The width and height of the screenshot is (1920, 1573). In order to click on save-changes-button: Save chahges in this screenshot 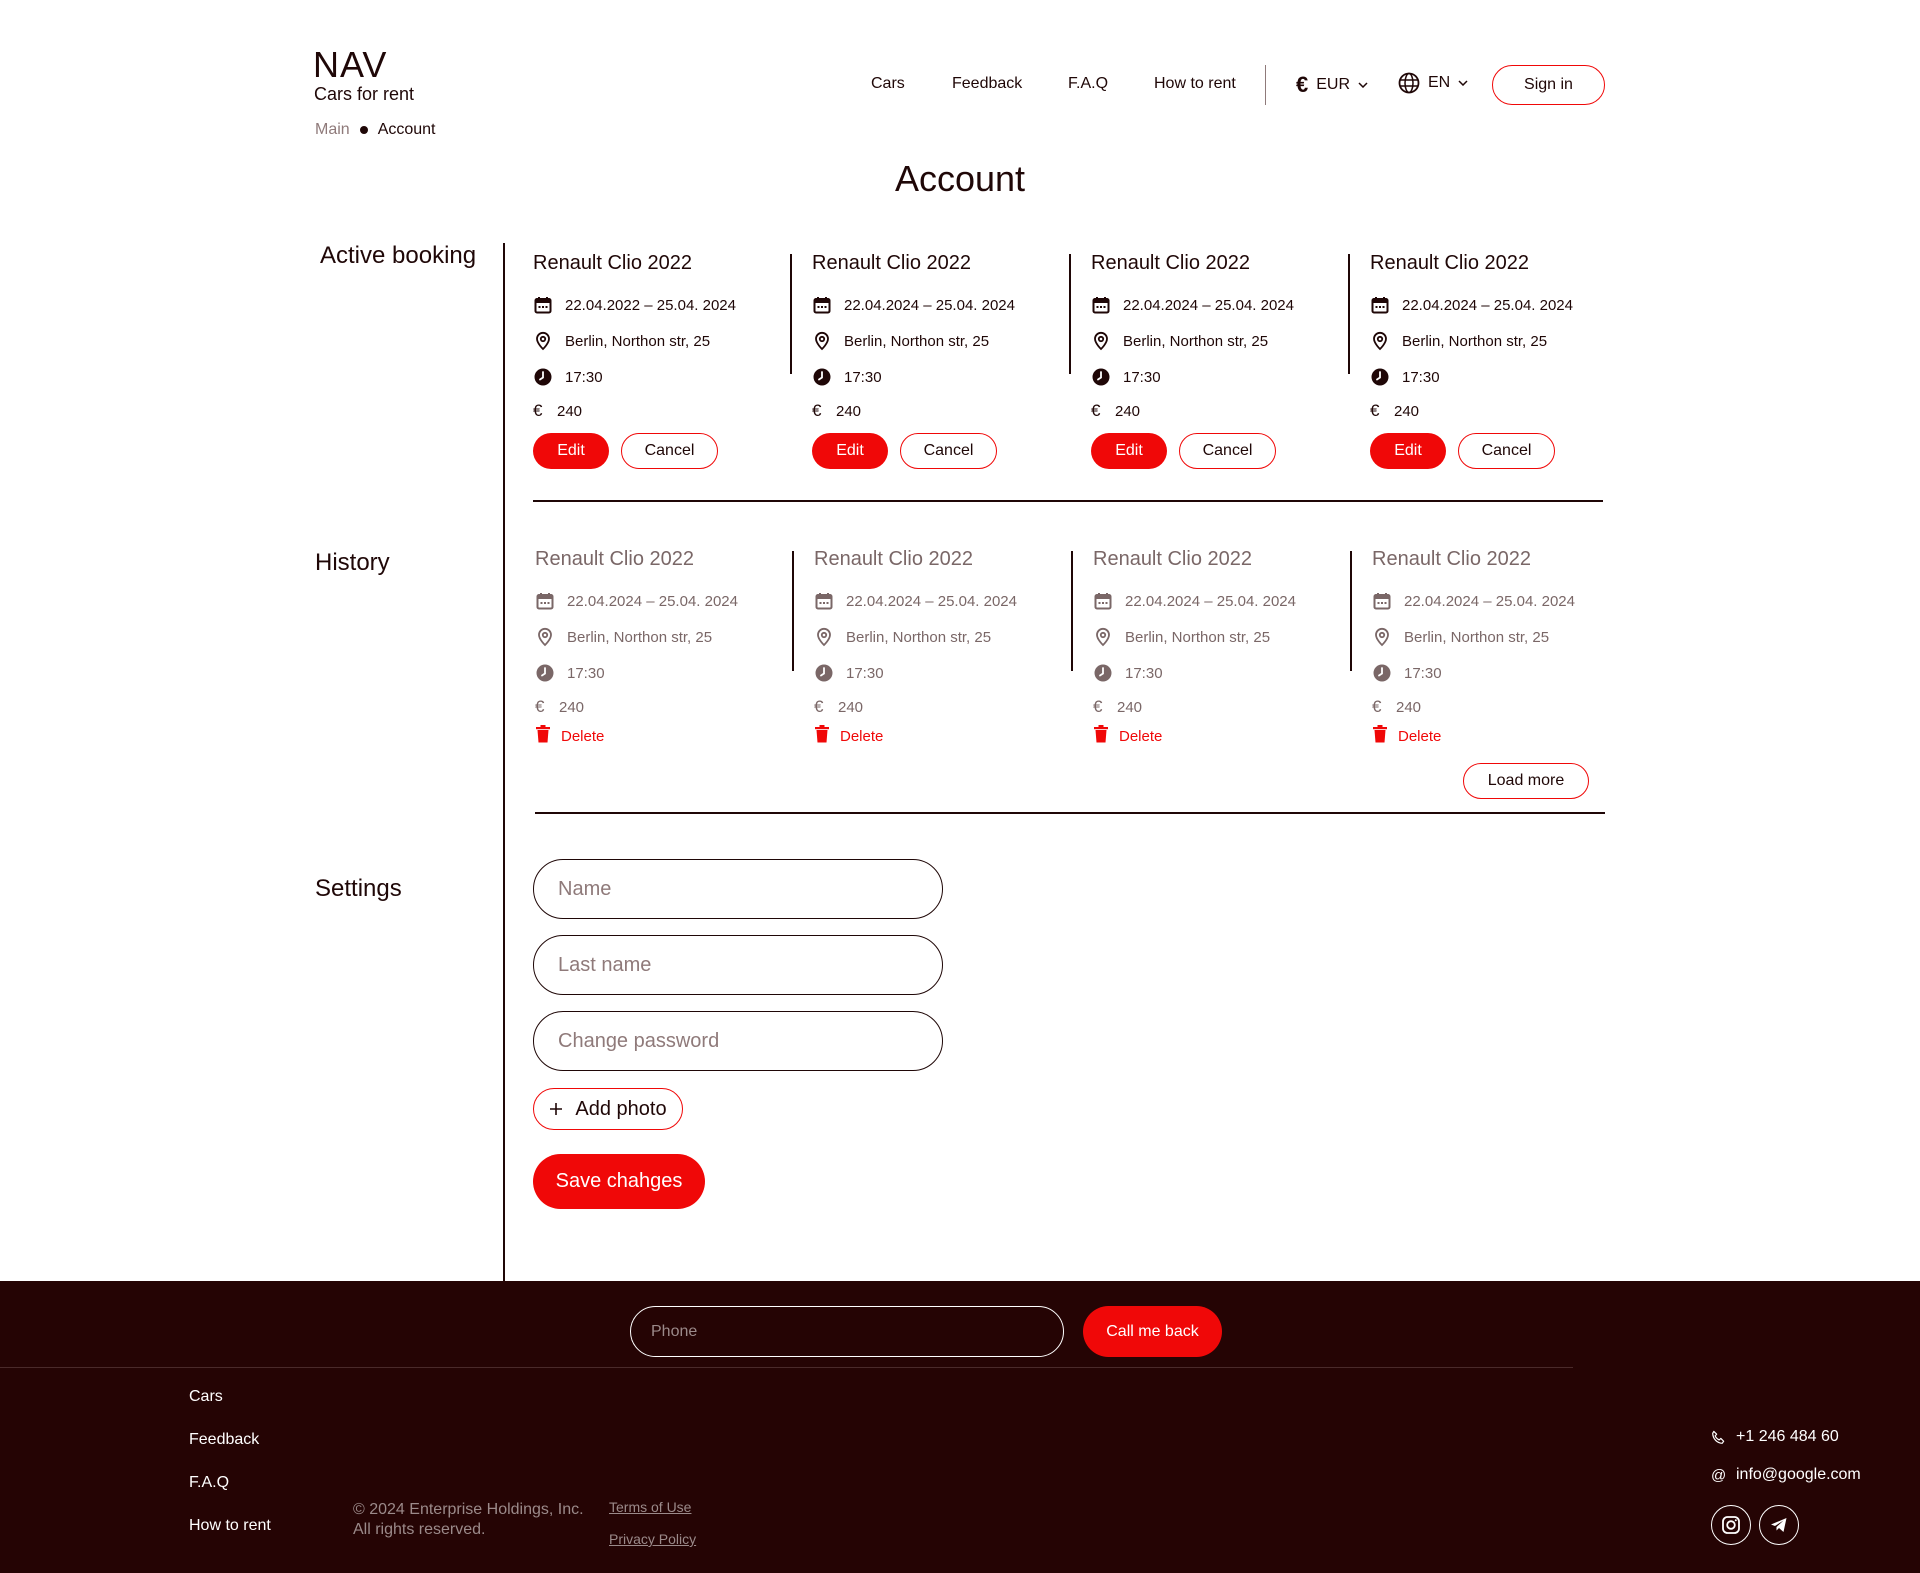, I will do `click(619, 1181)`.